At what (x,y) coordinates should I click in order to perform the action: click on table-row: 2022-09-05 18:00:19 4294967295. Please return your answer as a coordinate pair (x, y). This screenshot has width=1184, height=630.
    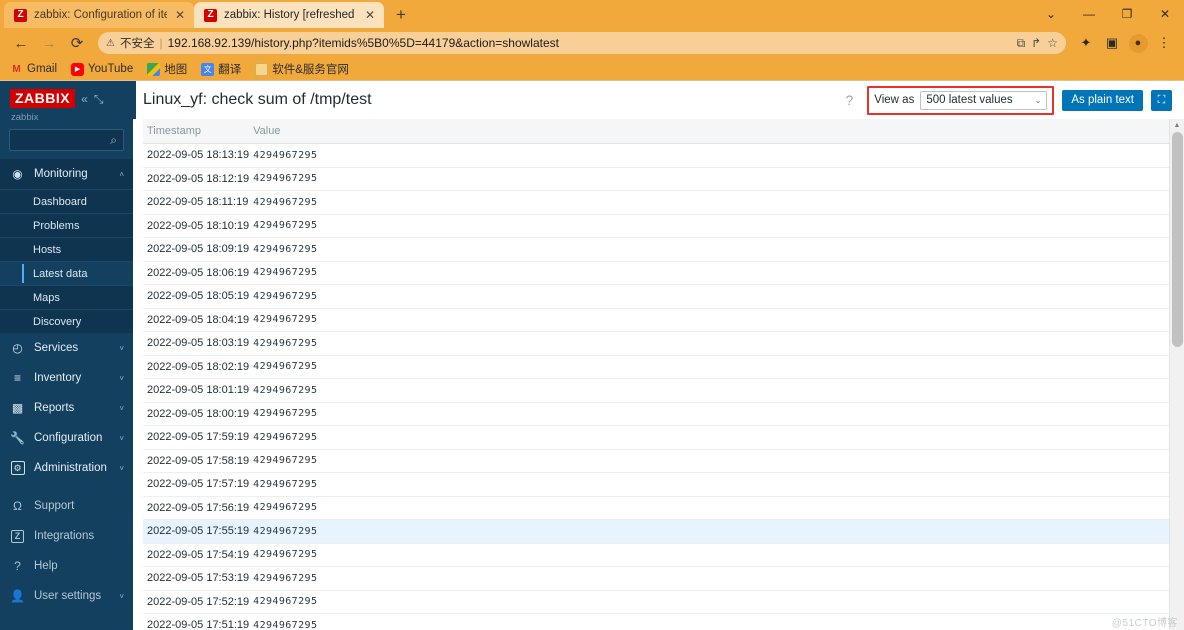
    Looking at the image, I should click on (663, 414).